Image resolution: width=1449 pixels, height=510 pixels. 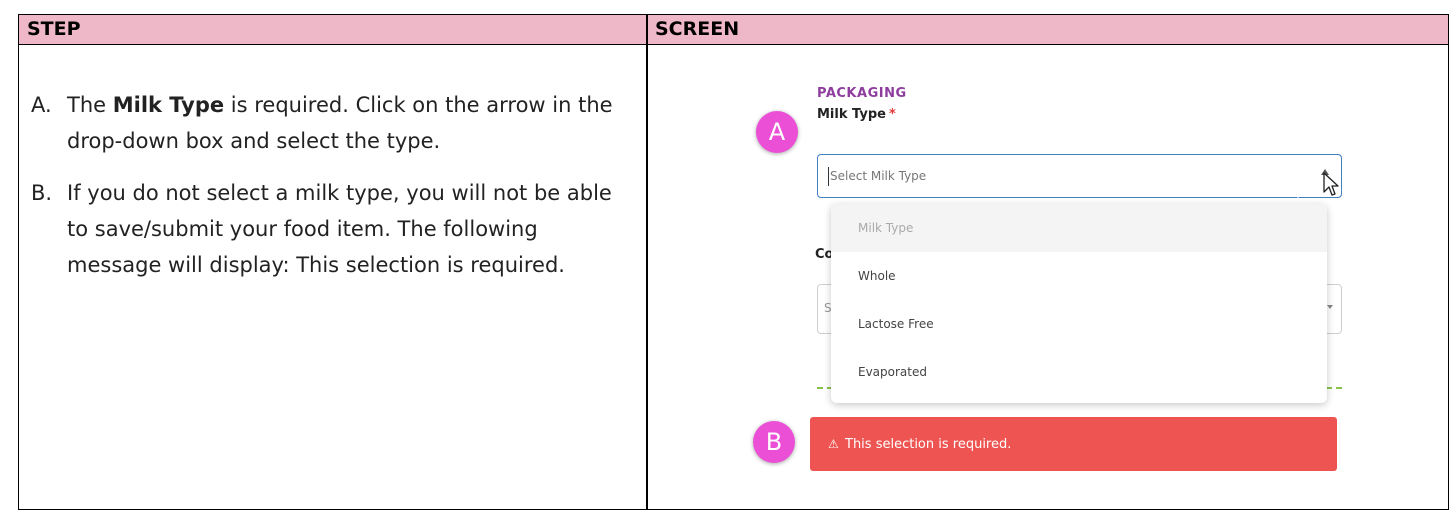 I want to click on callout-a-badge: A, so click(x=777, y=132).